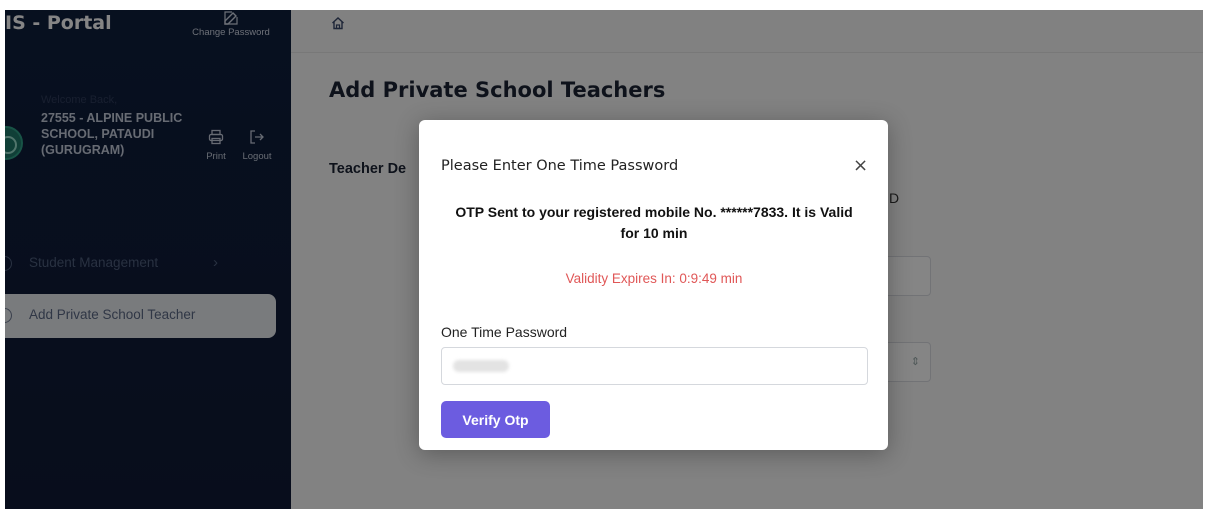 The width and height of the screenshot is (1208, 509). What do you see at coordinates (654, 278) in the screenshot?
I see `validity-timer: Validity Expires In: 0:9:49 min` at bounding box center [654, 278].